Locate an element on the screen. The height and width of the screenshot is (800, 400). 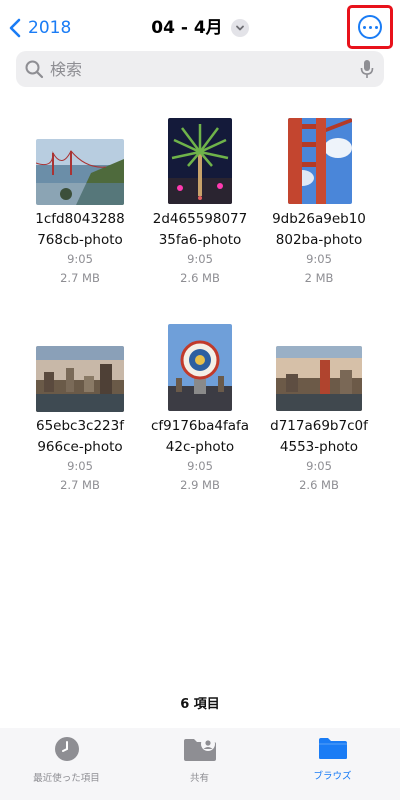
file-item: 1cfd8043288 768cb-photo 9:05 2.7 MB is located at coordinates (80, 200).